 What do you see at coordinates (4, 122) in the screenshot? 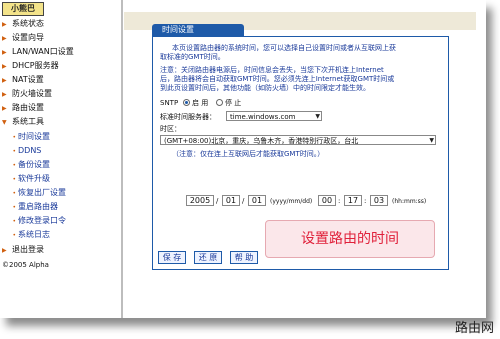
I see `arrow-down-icon: ▼` at bounding box center [4, 122].